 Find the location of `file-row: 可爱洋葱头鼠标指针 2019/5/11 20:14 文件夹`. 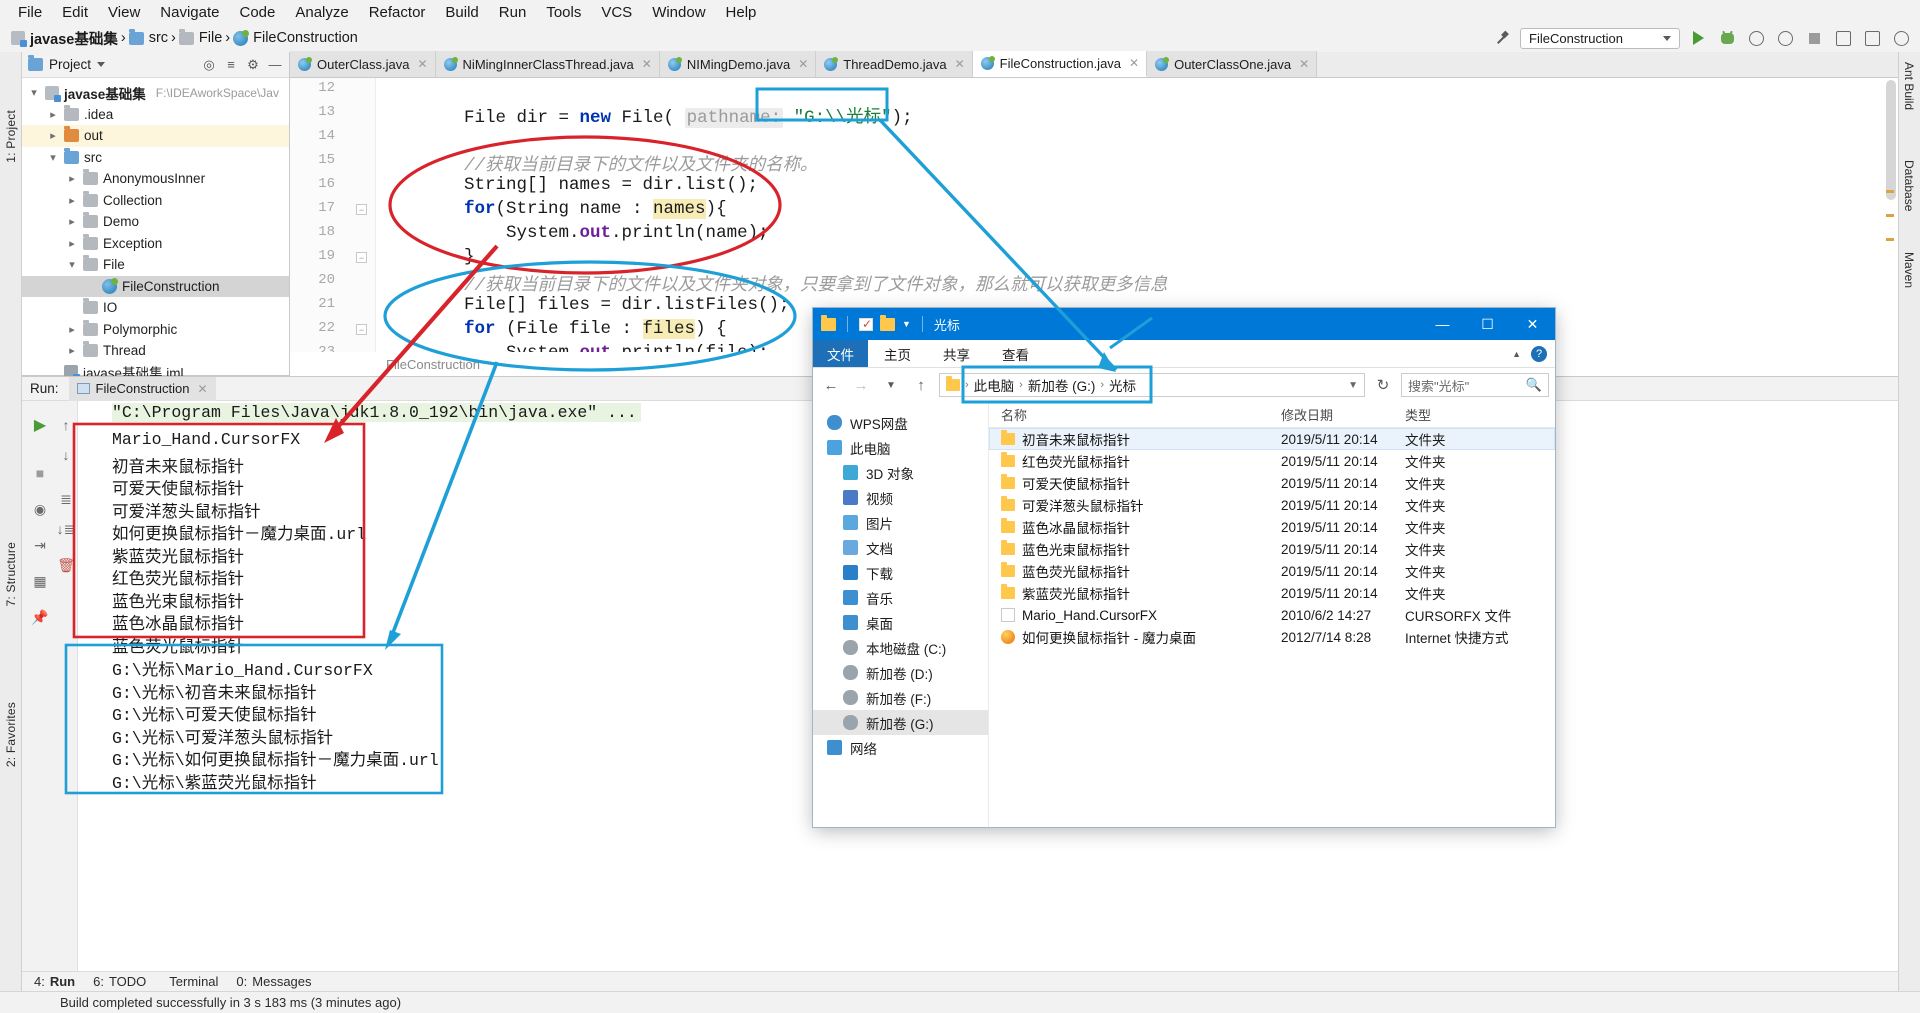

file-row: 可爱洋葱头鼠标指针 2019/5/11 20:14 文件夹 is located at coordinates (1272, 505).